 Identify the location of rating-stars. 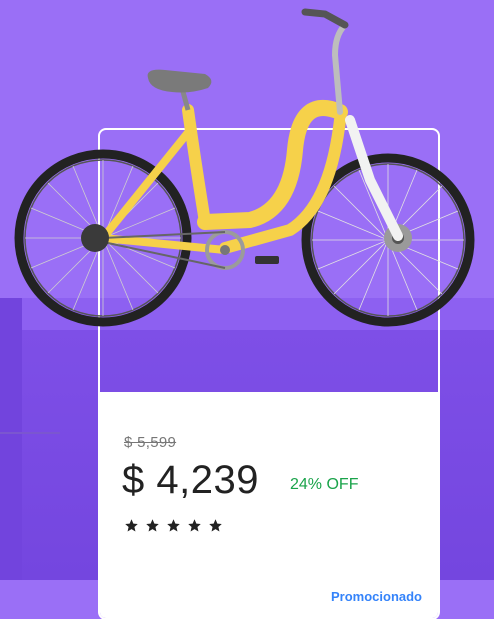
(173, 525).